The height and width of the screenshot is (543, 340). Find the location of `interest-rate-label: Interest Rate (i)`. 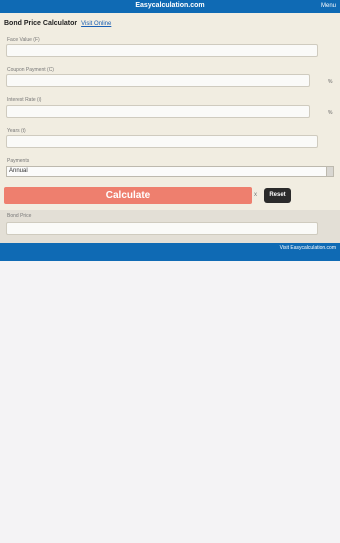

interest-rate-label: Interest Rate (i) is located at coordinates (24, 100).